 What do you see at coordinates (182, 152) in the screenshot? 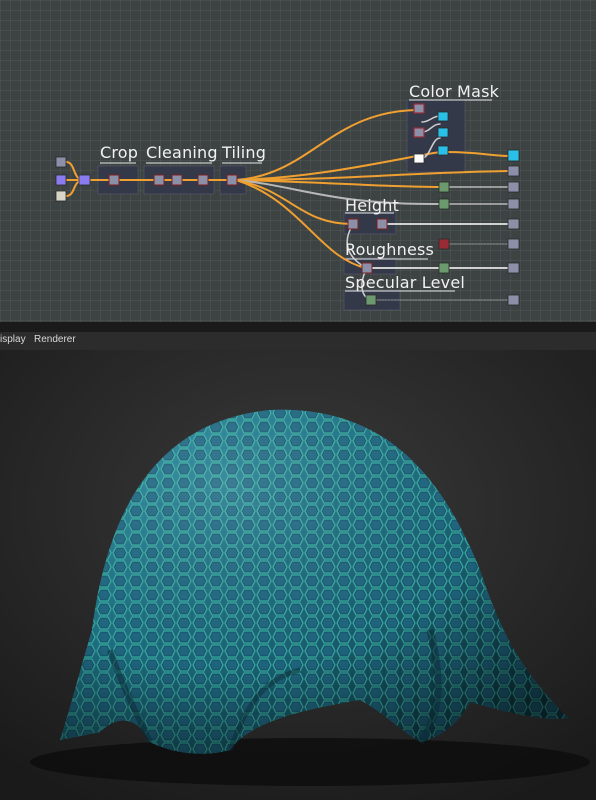
I see `frame-title-cleaning: Cleaning` at bounding box center [182, 152].